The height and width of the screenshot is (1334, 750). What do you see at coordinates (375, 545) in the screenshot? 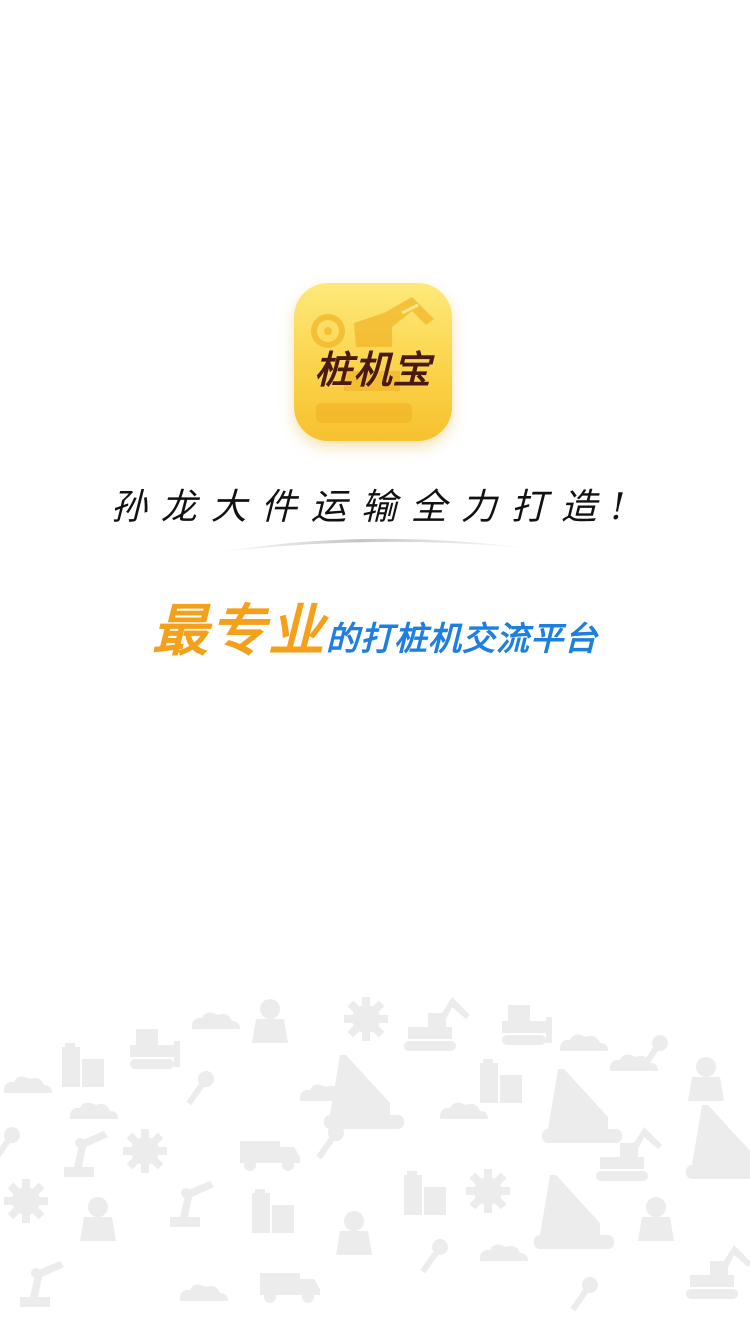
I see `divider-swoosh` at bounding box center [375, 545].